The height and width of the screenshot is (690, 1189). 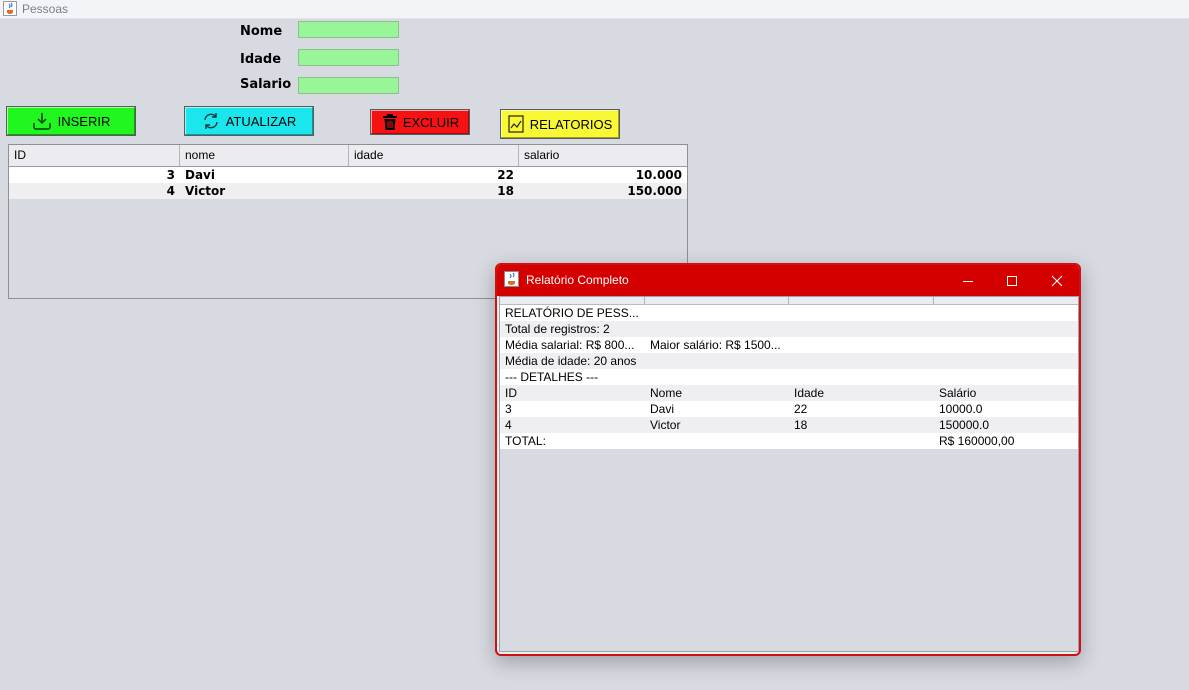 I want to click on maximize-icon, so click(x=1012, y=280).